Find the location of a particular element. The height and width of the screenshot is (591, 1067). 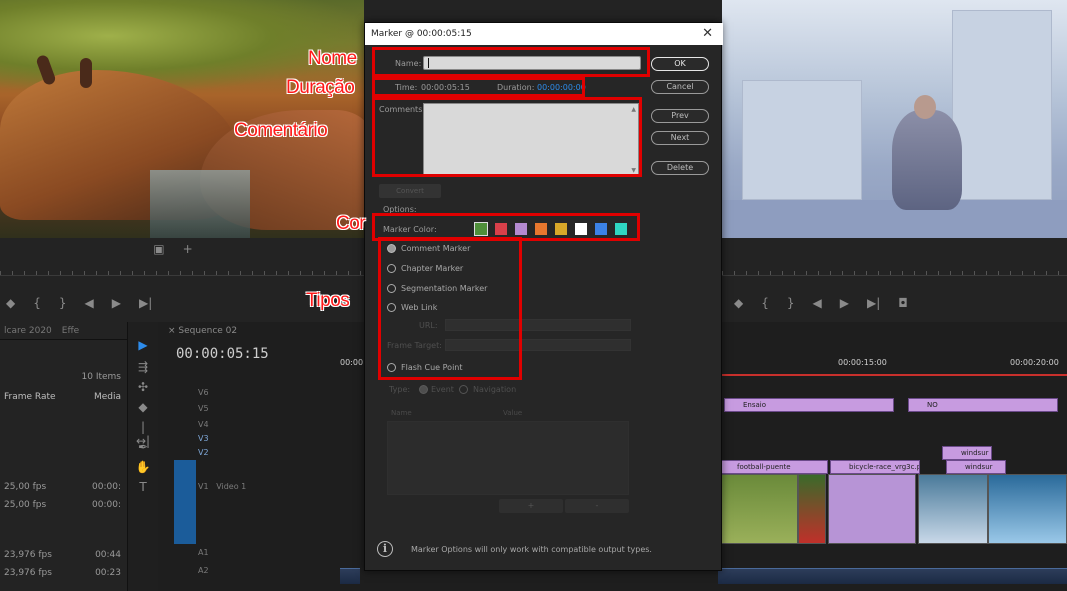

program-monitor-video is located at coordinates (894, 119).